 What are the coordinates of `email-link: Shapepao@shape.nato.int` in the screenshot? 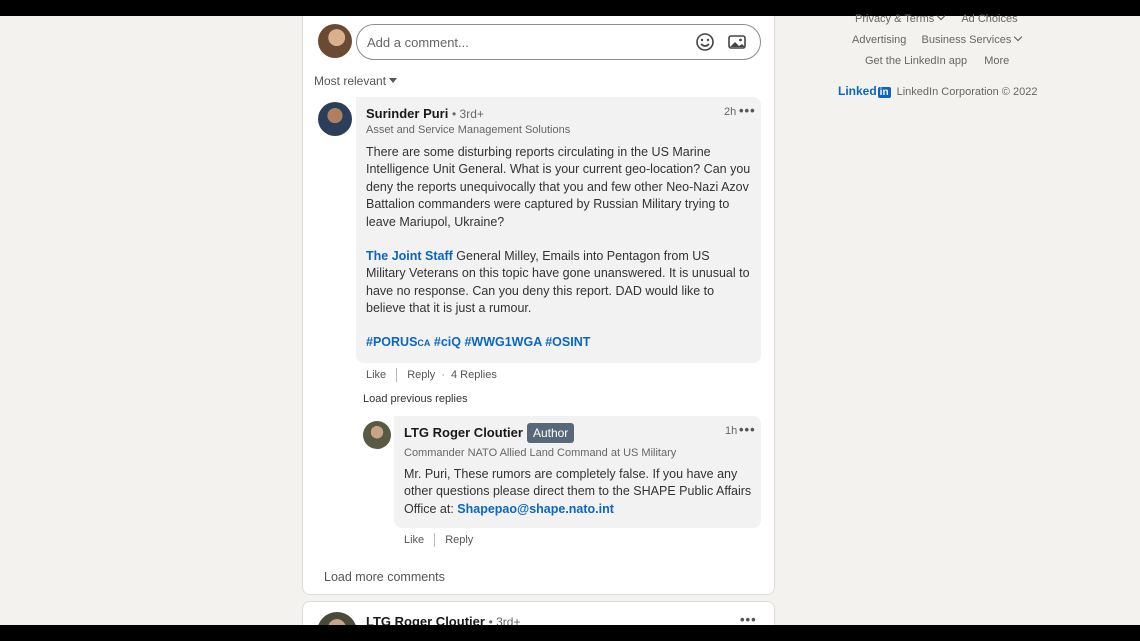 It's located at (535, 509).